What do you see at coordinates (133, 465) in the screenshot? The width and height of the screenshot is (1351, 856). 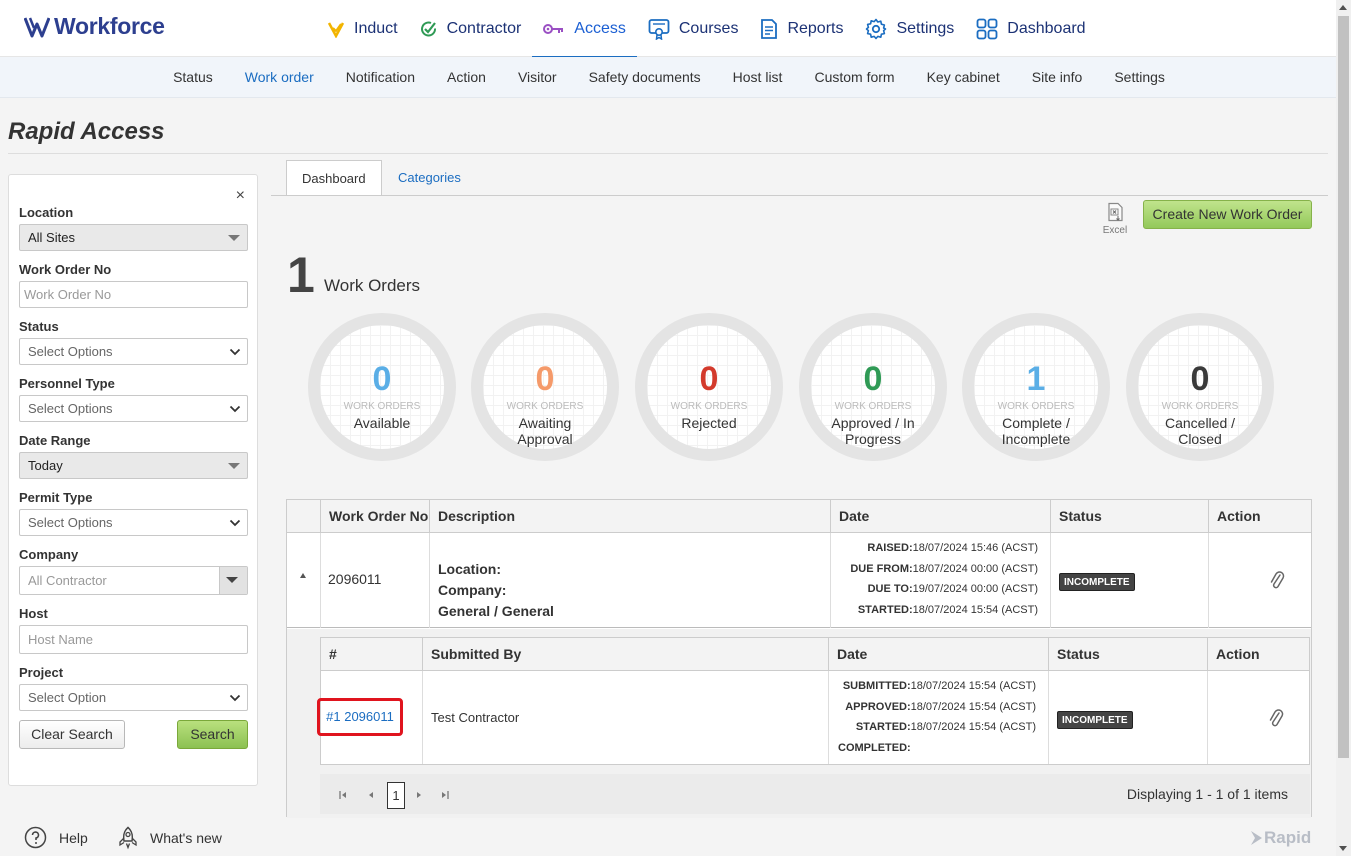 I see `date-range-select: Today` at bounding box center [133, 465].